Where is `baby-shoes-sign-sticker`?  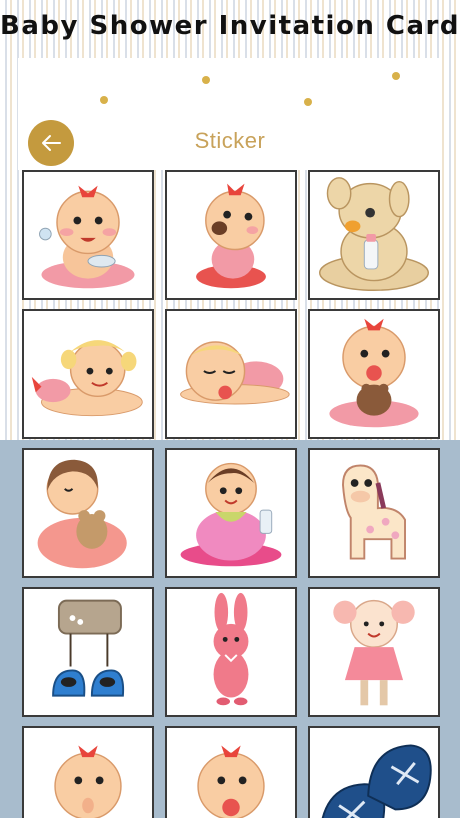
baby-shoes-sign-sticker is located at coordinates (88, 648).